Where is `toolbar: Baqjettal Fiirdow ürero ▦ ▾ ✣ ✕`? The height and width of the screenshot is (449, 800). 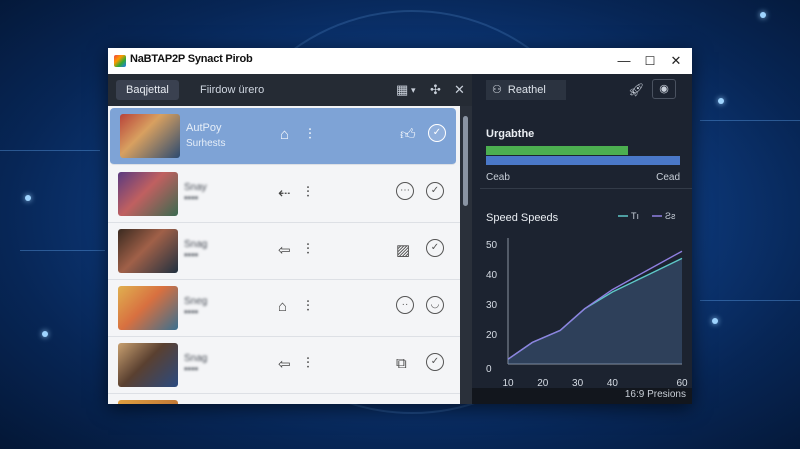
toolbar: Baqjettal Fiirdow ürero ▦ ▾ ✣ ✕ is located at coordinates (290, 90).